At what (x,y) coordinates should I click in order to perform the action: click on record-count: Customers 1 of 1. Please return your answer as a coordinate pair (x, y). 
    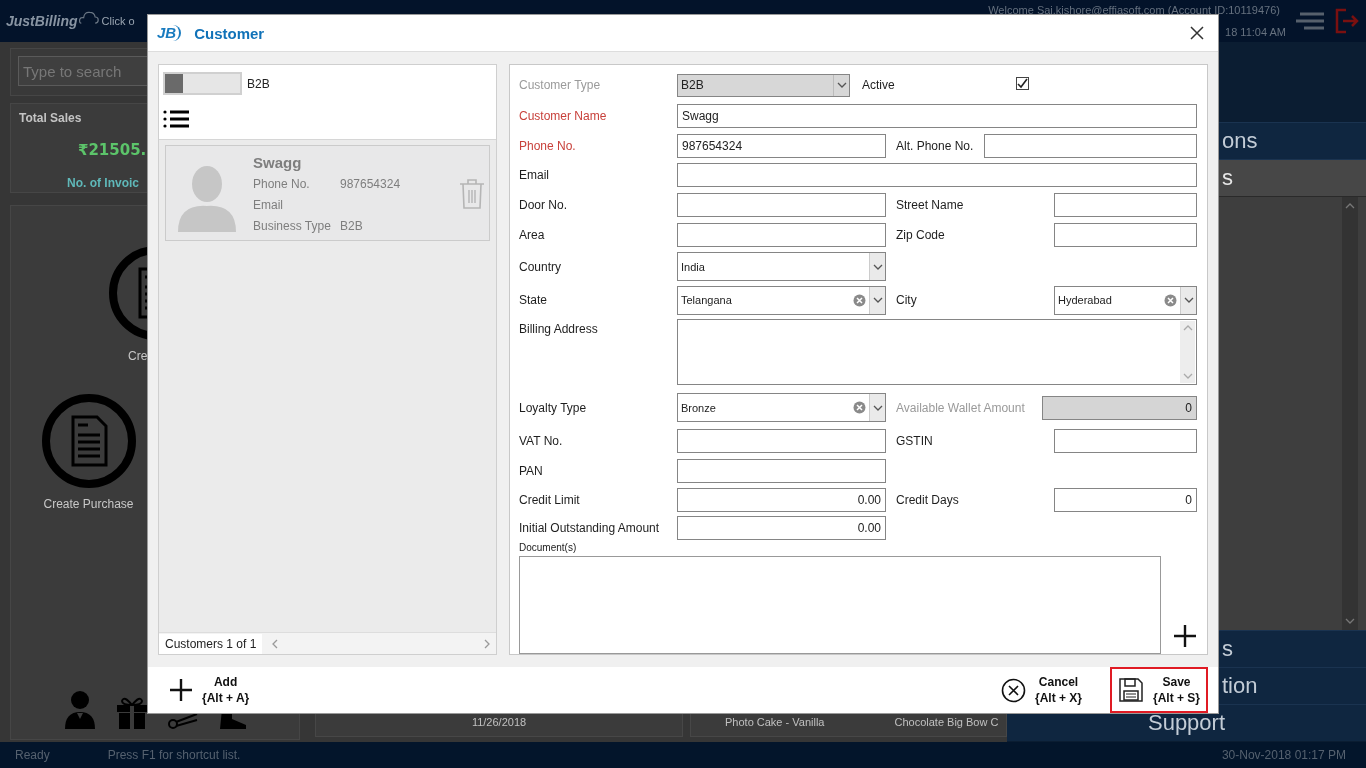
    Looking at the image, I should click on (211, 643).